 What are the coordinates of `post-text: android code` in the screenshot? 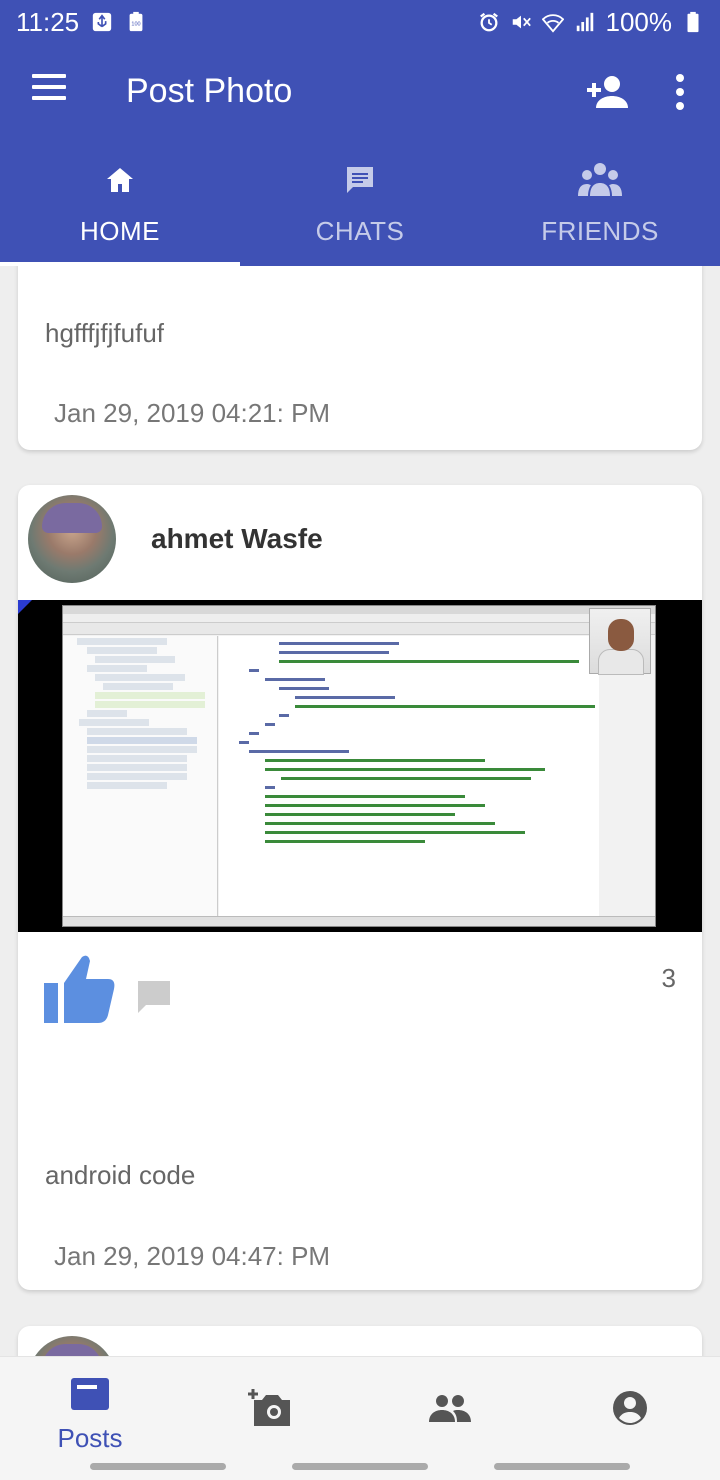 It's located at (120, 1175).